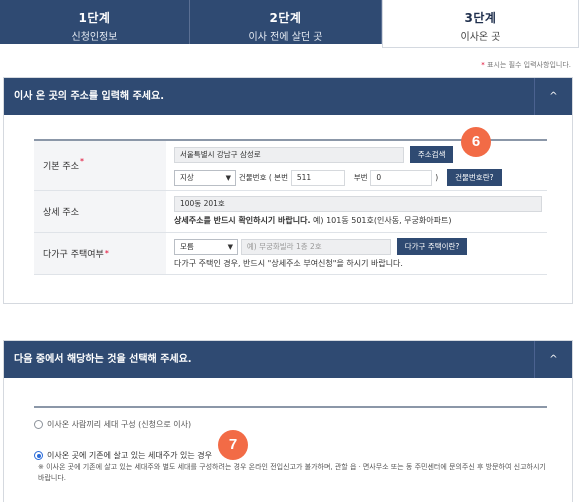 The image size is (579, 502). What do you see at coordinates (290, 407) in the screenshot?
I see `section-divider` at bounding box center [290, 407].